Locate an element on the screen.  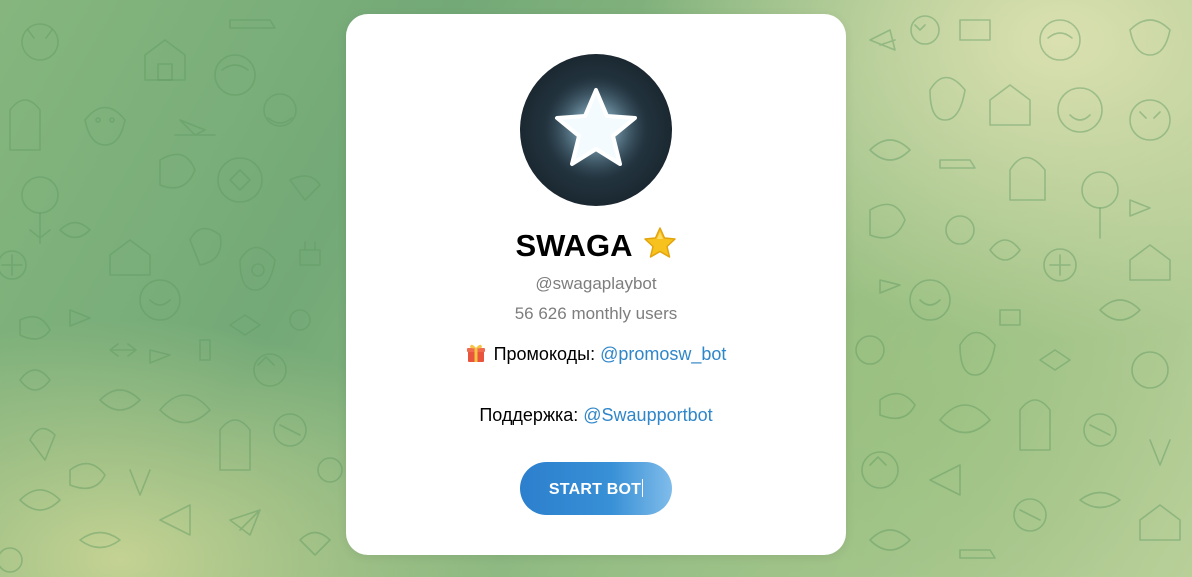
gift-emoji-icon is located at coordinates (476, 355).